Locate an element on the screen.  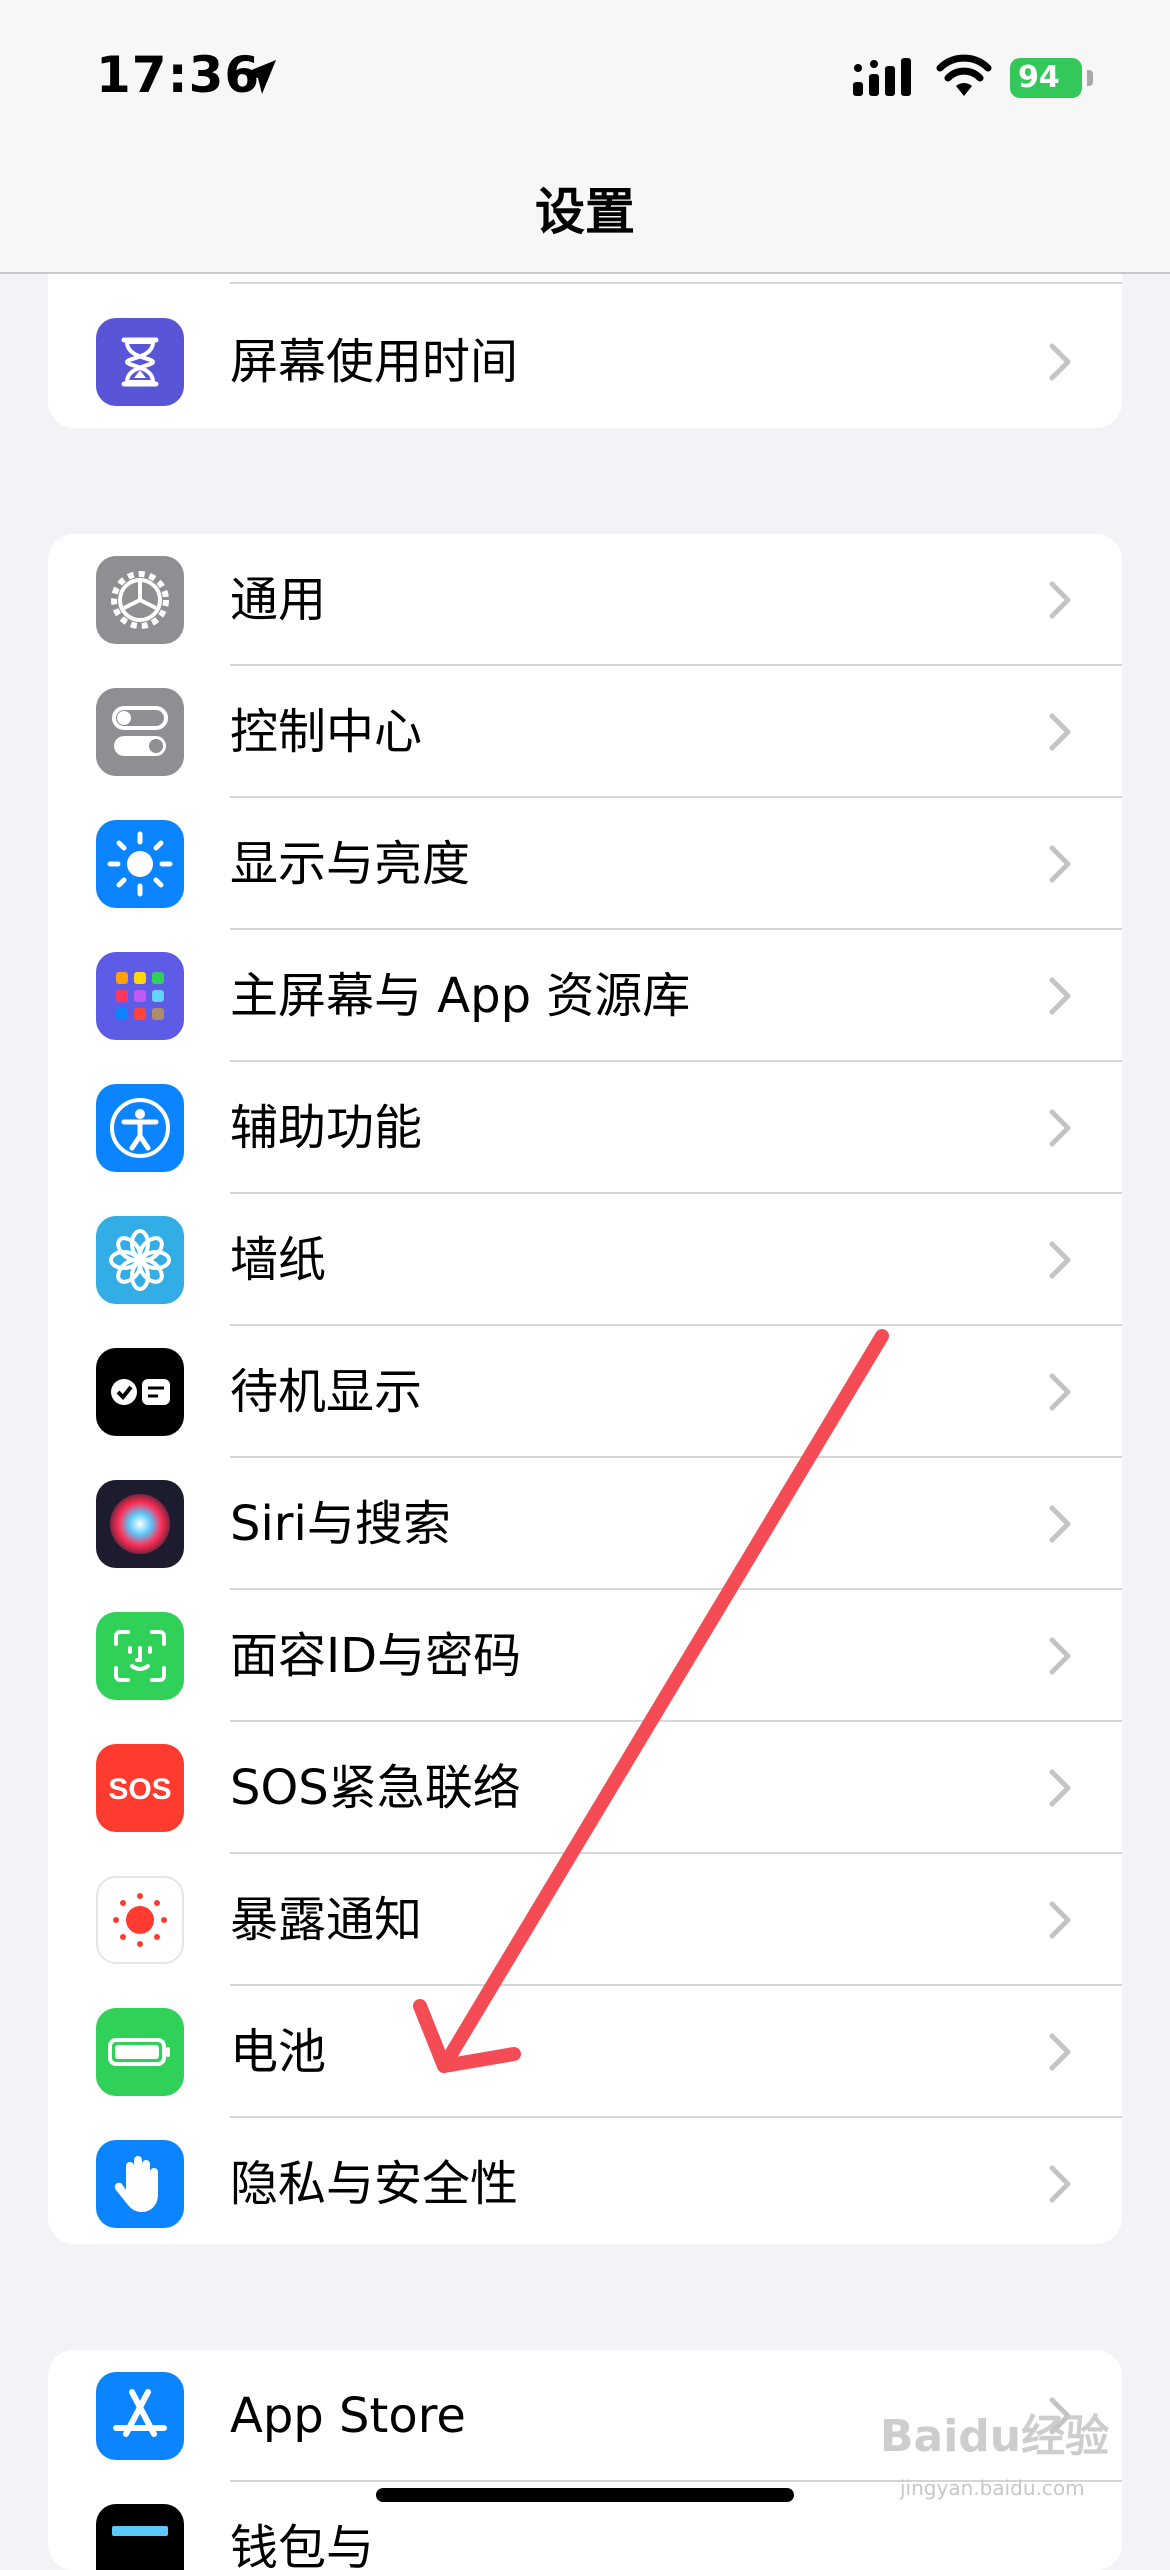
cellular-signal-icon is located at coordinates (882, 77).